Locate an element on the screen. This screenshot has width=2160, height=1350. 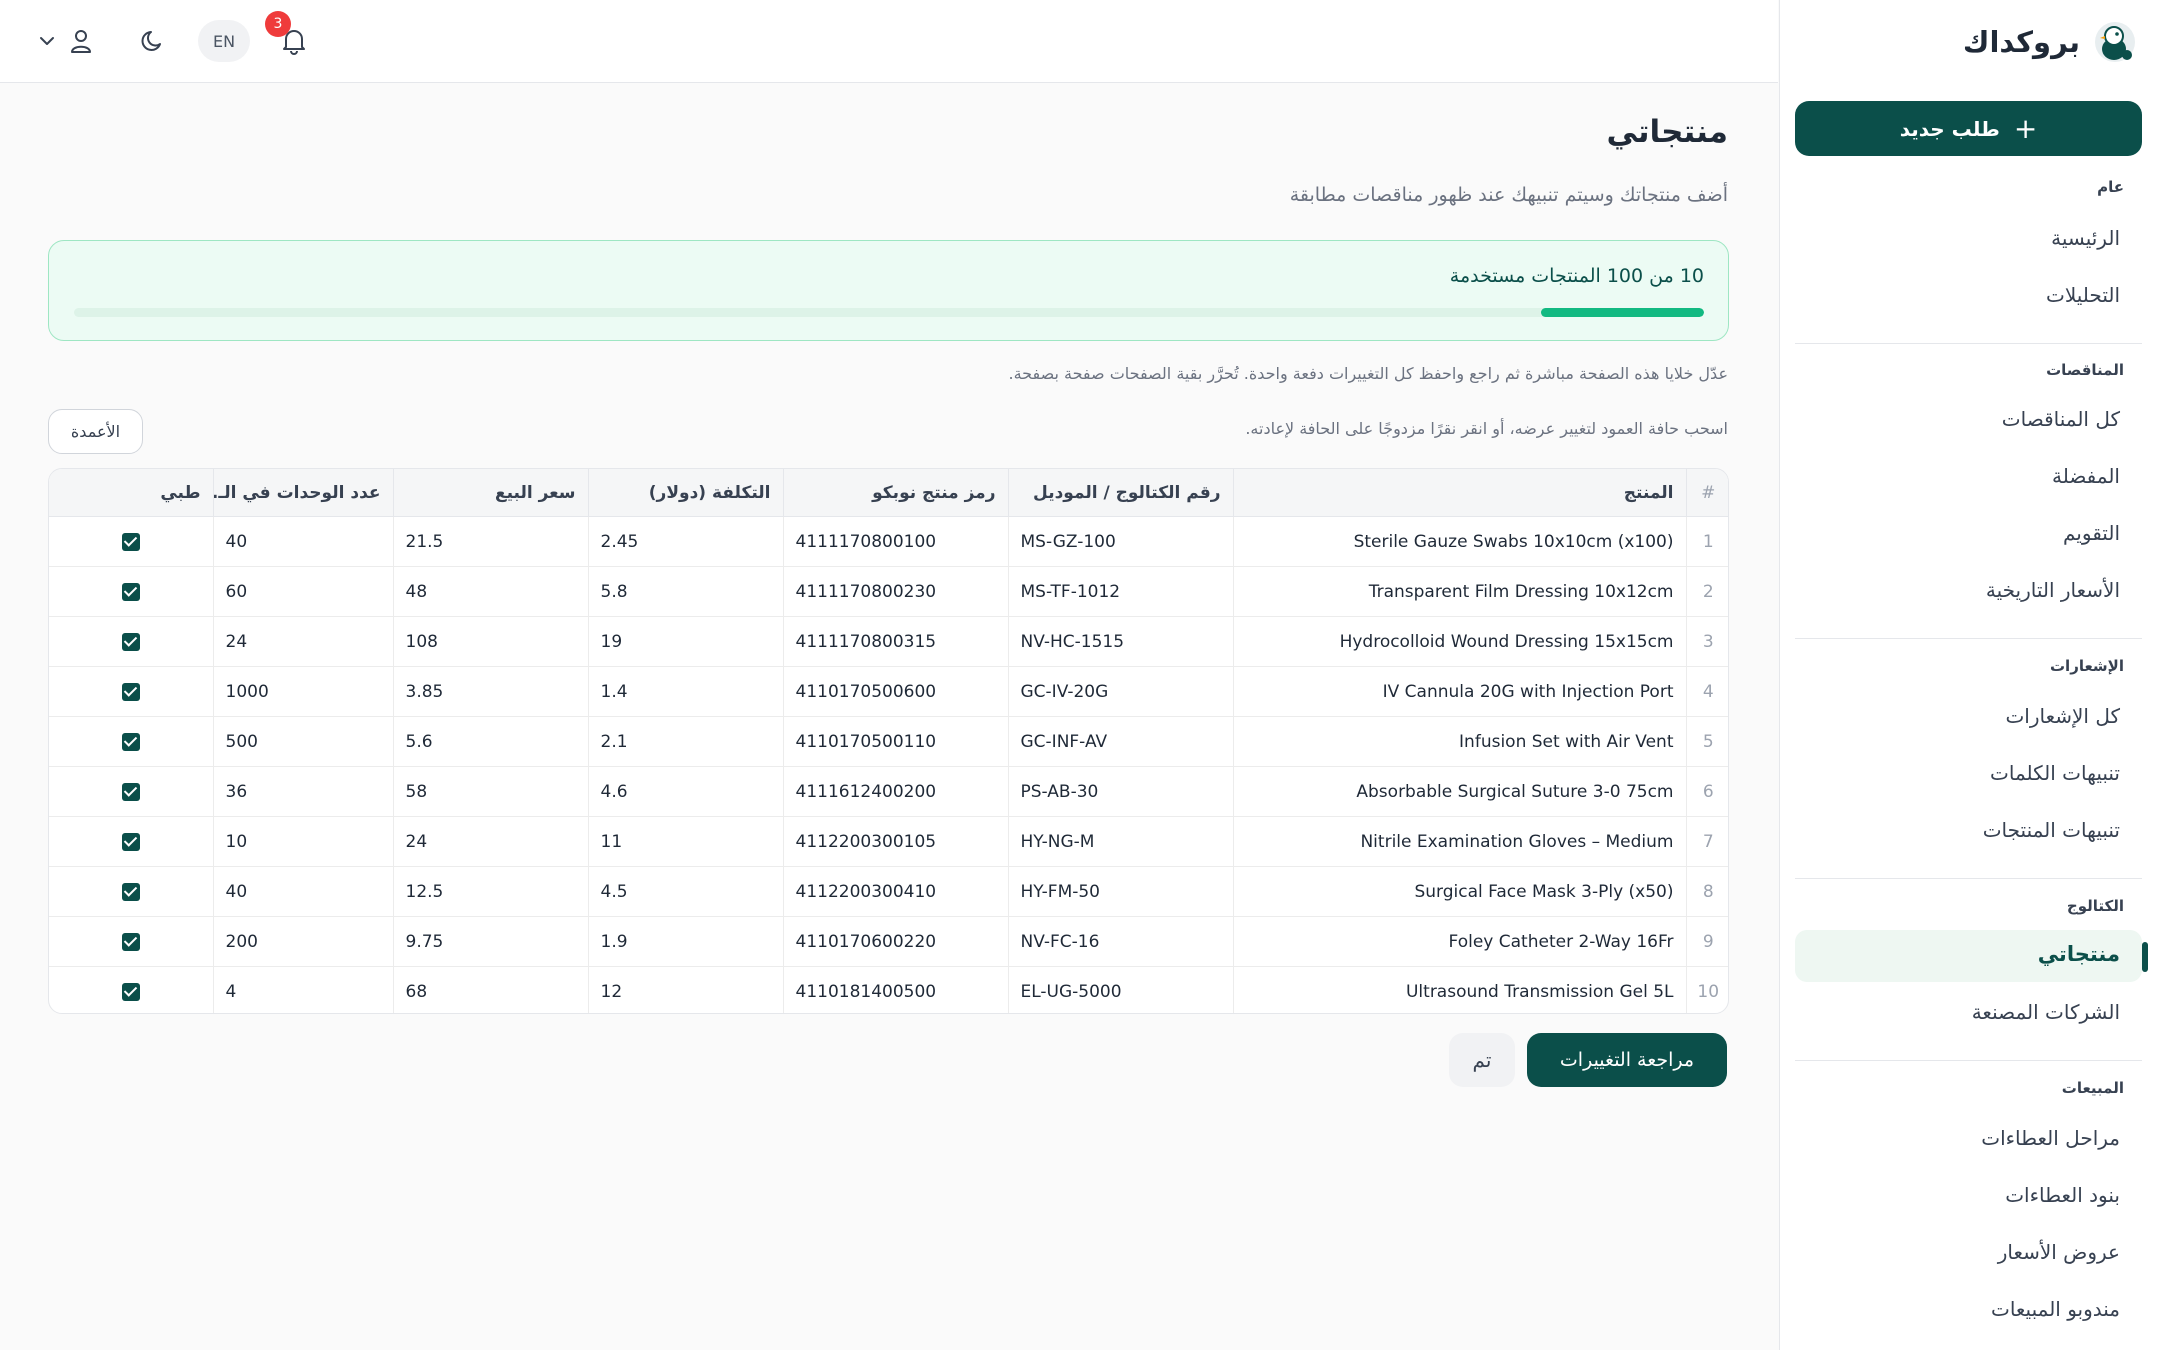
cell-product: Foley Catheter 2-Way 16Fr is located at coordinates (1459, 941).